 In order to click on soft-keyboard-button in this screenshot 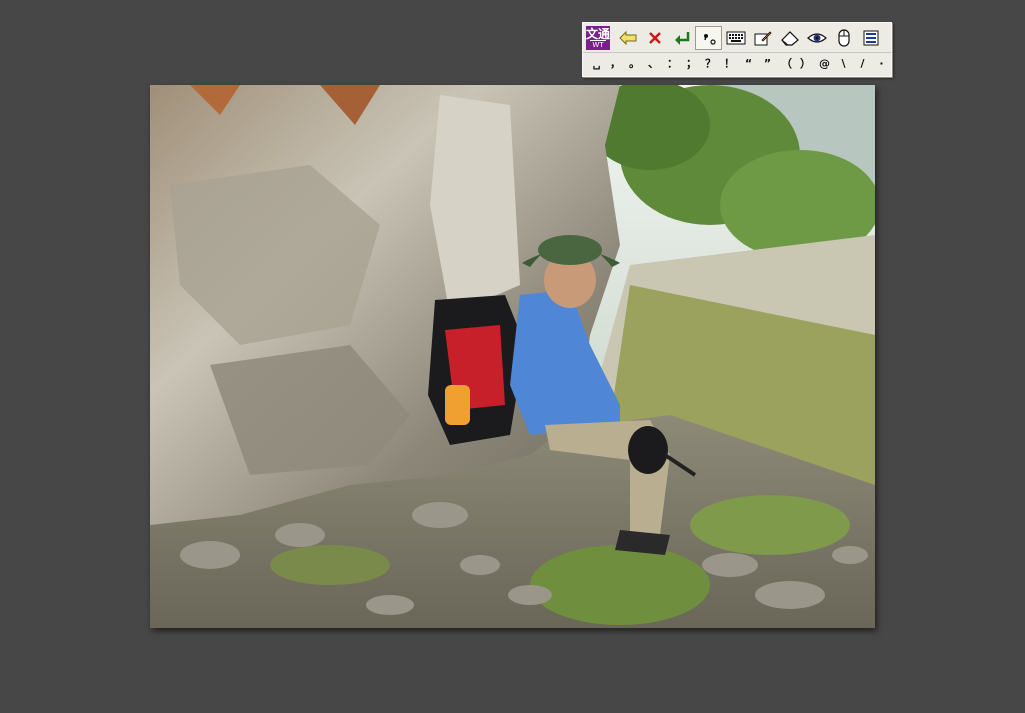, I will do `click(735, 38)`.